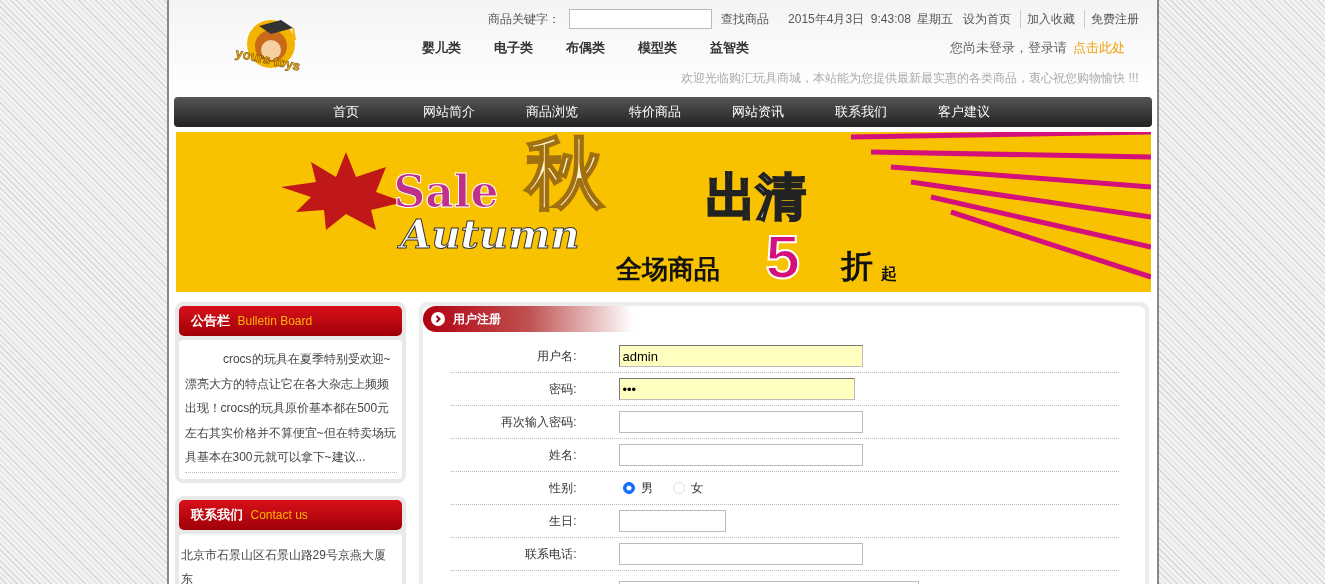  What do you see at coordinates (1111, 19) in the screenshot?
I see `top-link: 免费注册` at bounding box center [1111, 19].